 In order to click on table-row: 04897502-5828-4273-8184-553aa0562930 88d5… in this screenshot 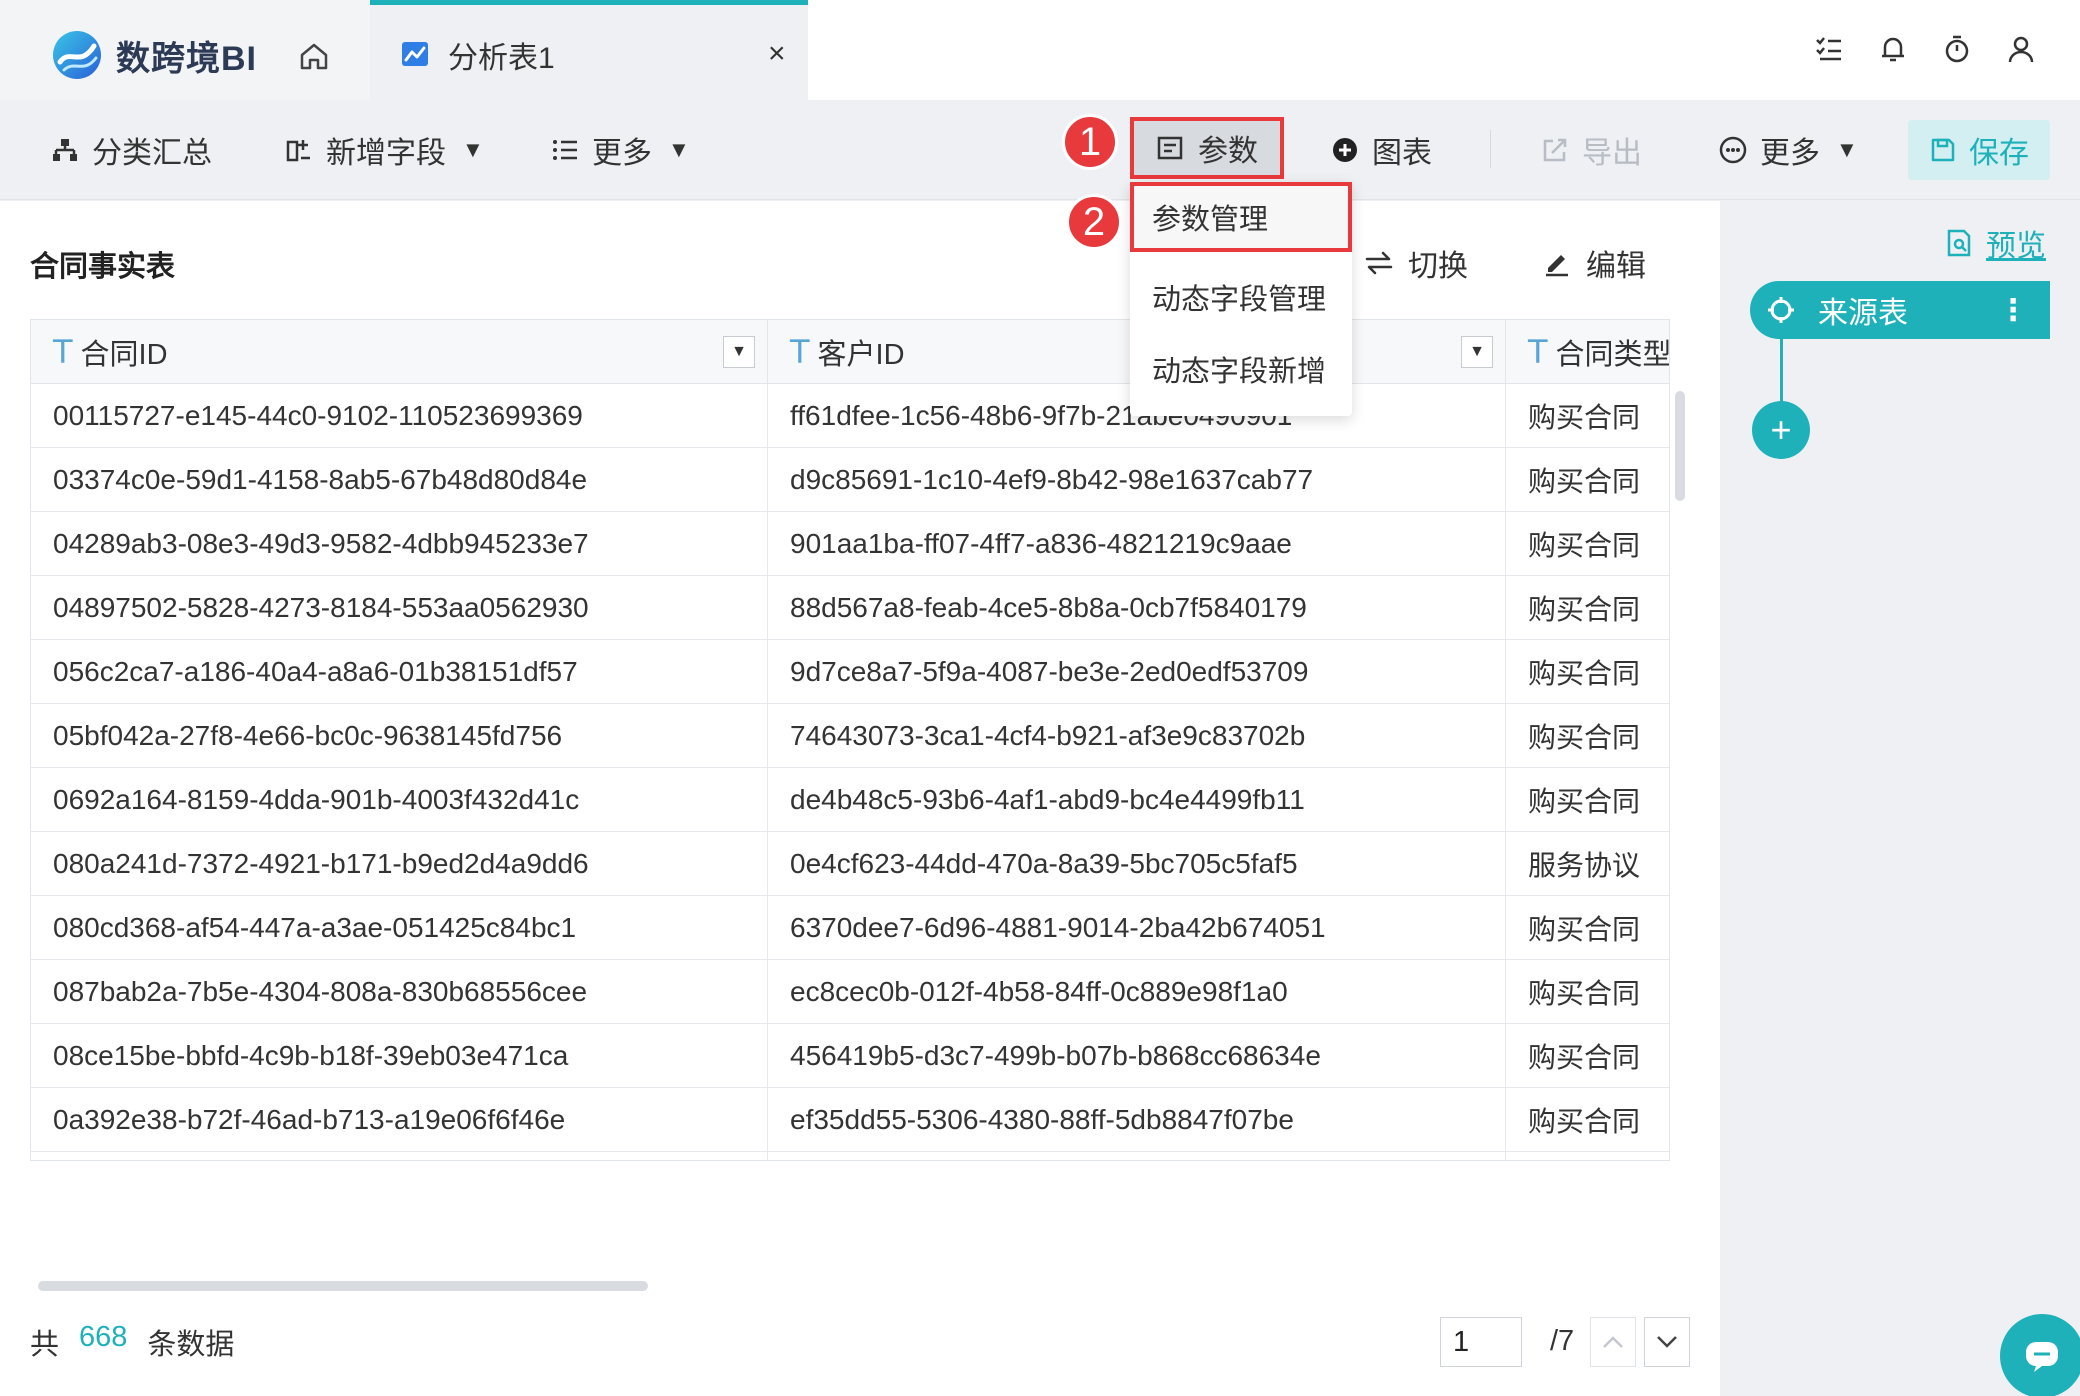, I will do `click(850, 608)`.